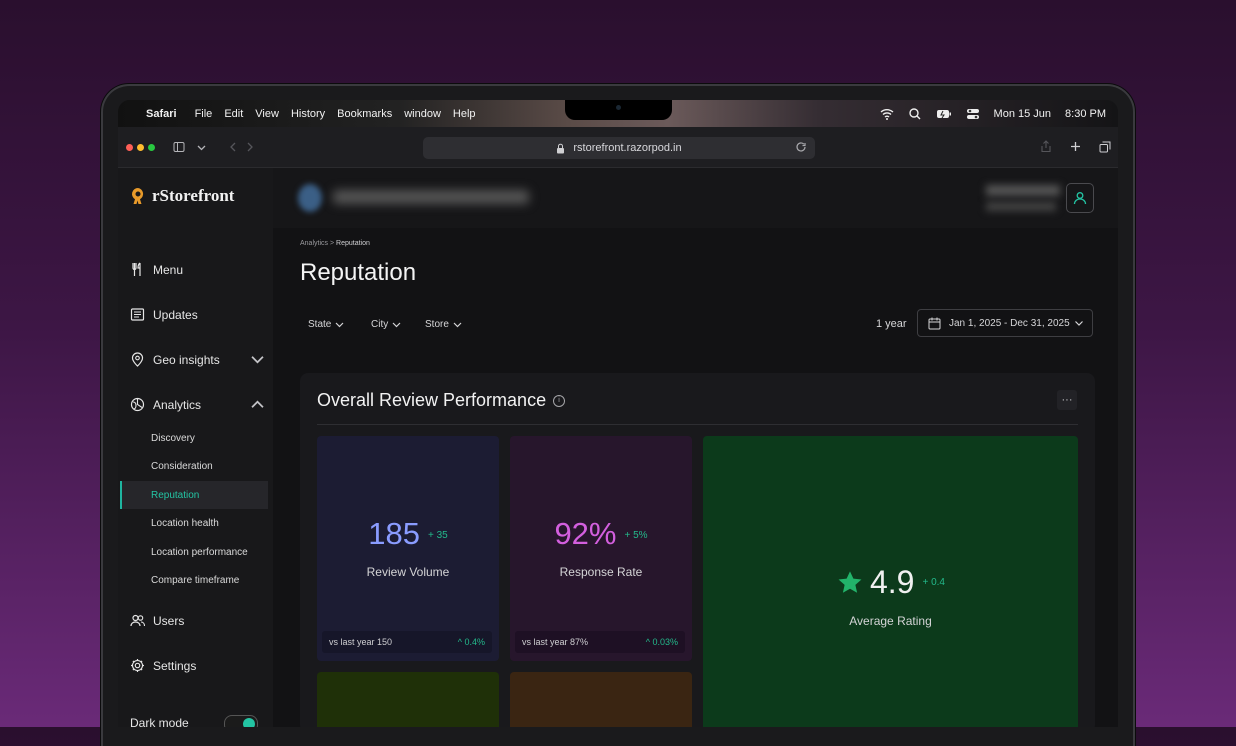  Describe the element at coordinates (199, 552) in the screenshot. I see `sidebar-subitem-location-performance: Location performance` at that location.